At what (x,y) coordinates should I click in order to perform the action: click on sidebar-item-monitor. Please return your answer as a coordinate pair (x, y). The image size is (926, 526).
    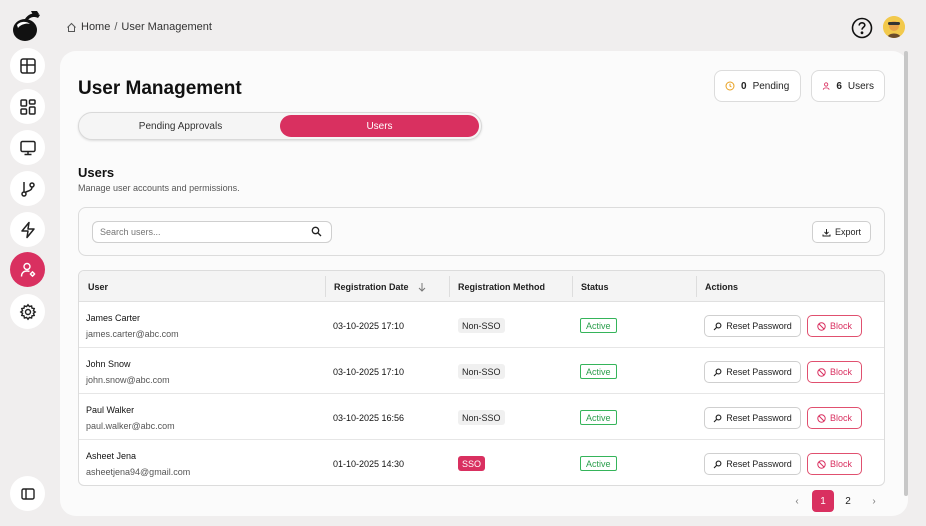
    Looking at the image, I should click on (27, 147).